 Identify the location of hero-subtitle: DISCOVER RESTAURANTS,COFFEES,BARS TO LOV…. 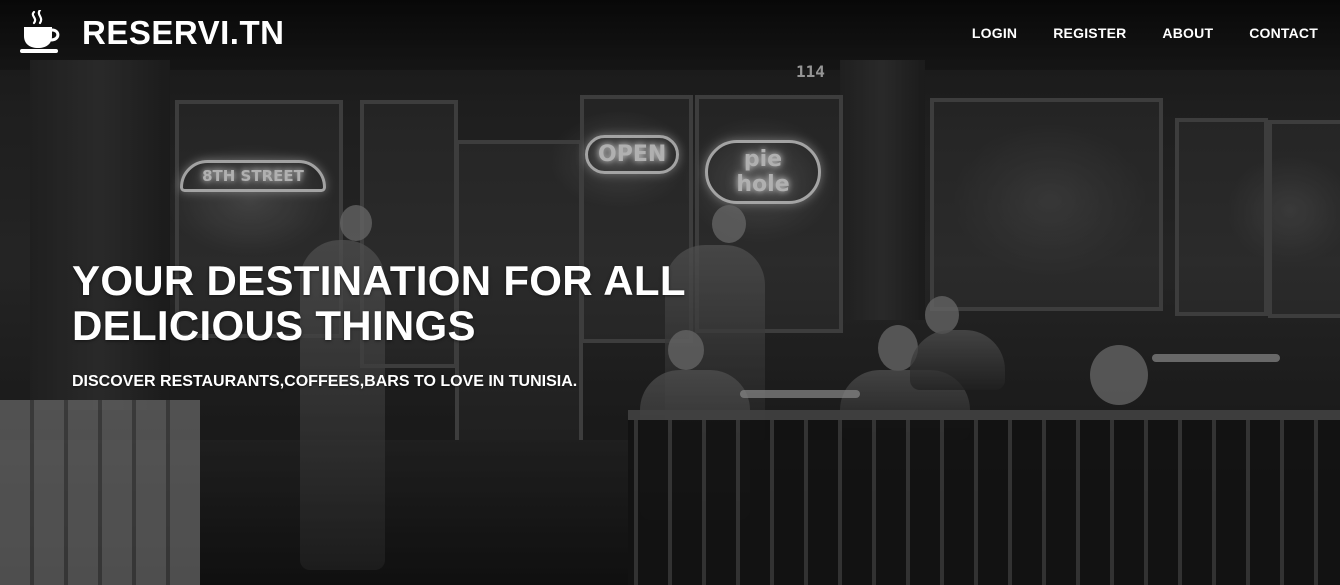
(325, 381).